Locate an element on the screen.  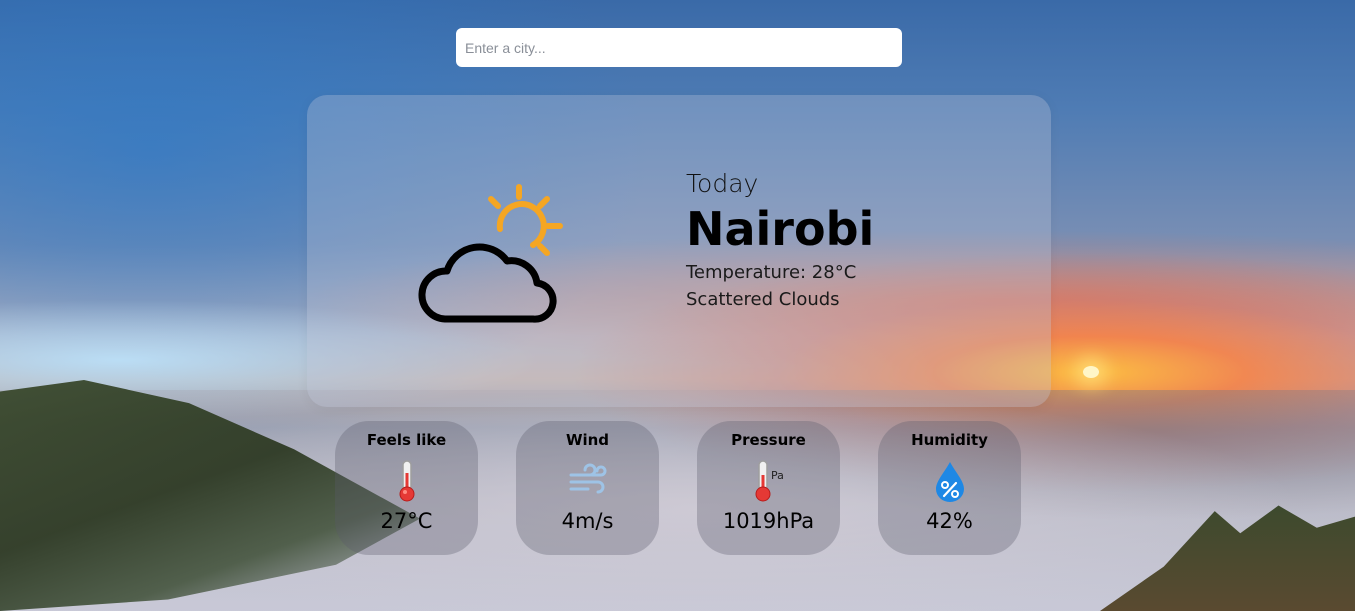
wind-card: Wind 4m/s is located at coordinates (587, 488).